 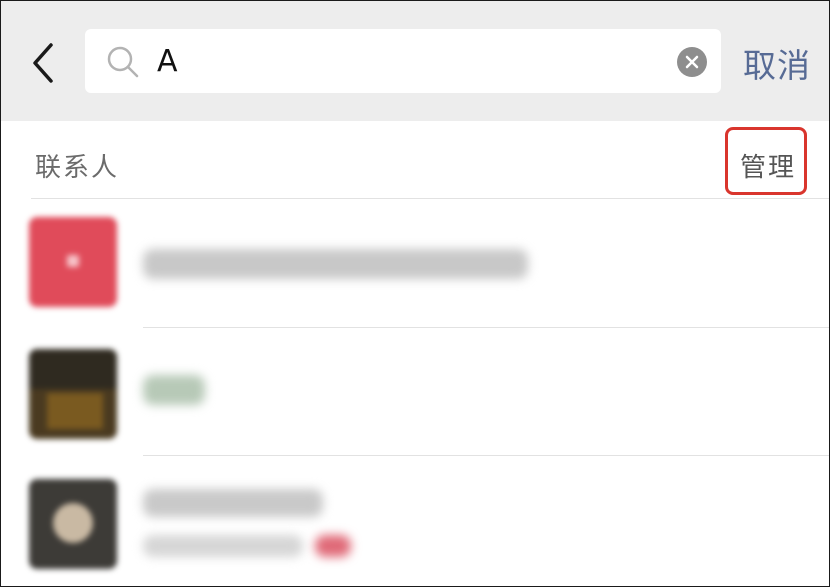 I want to click on clear-button, so click(x=692, y=62).